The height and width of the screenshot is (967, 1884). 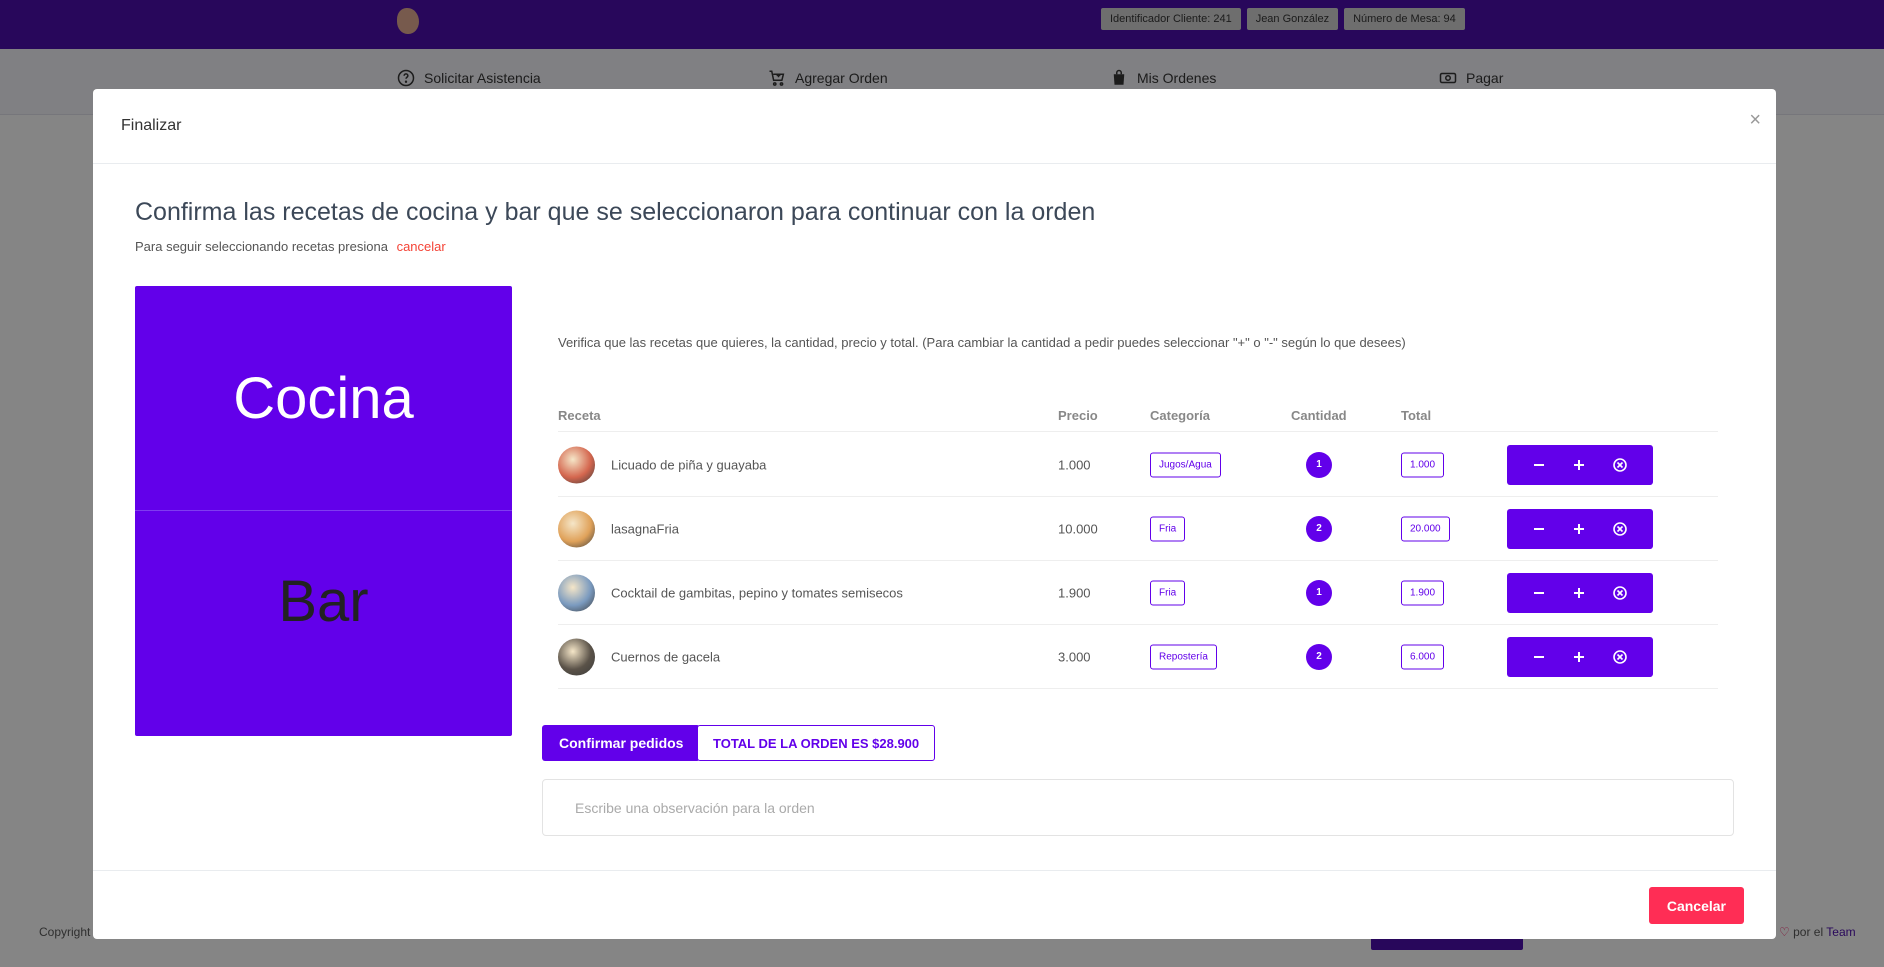 I want to click on column-total: Total, so click(x=1416, y=415).